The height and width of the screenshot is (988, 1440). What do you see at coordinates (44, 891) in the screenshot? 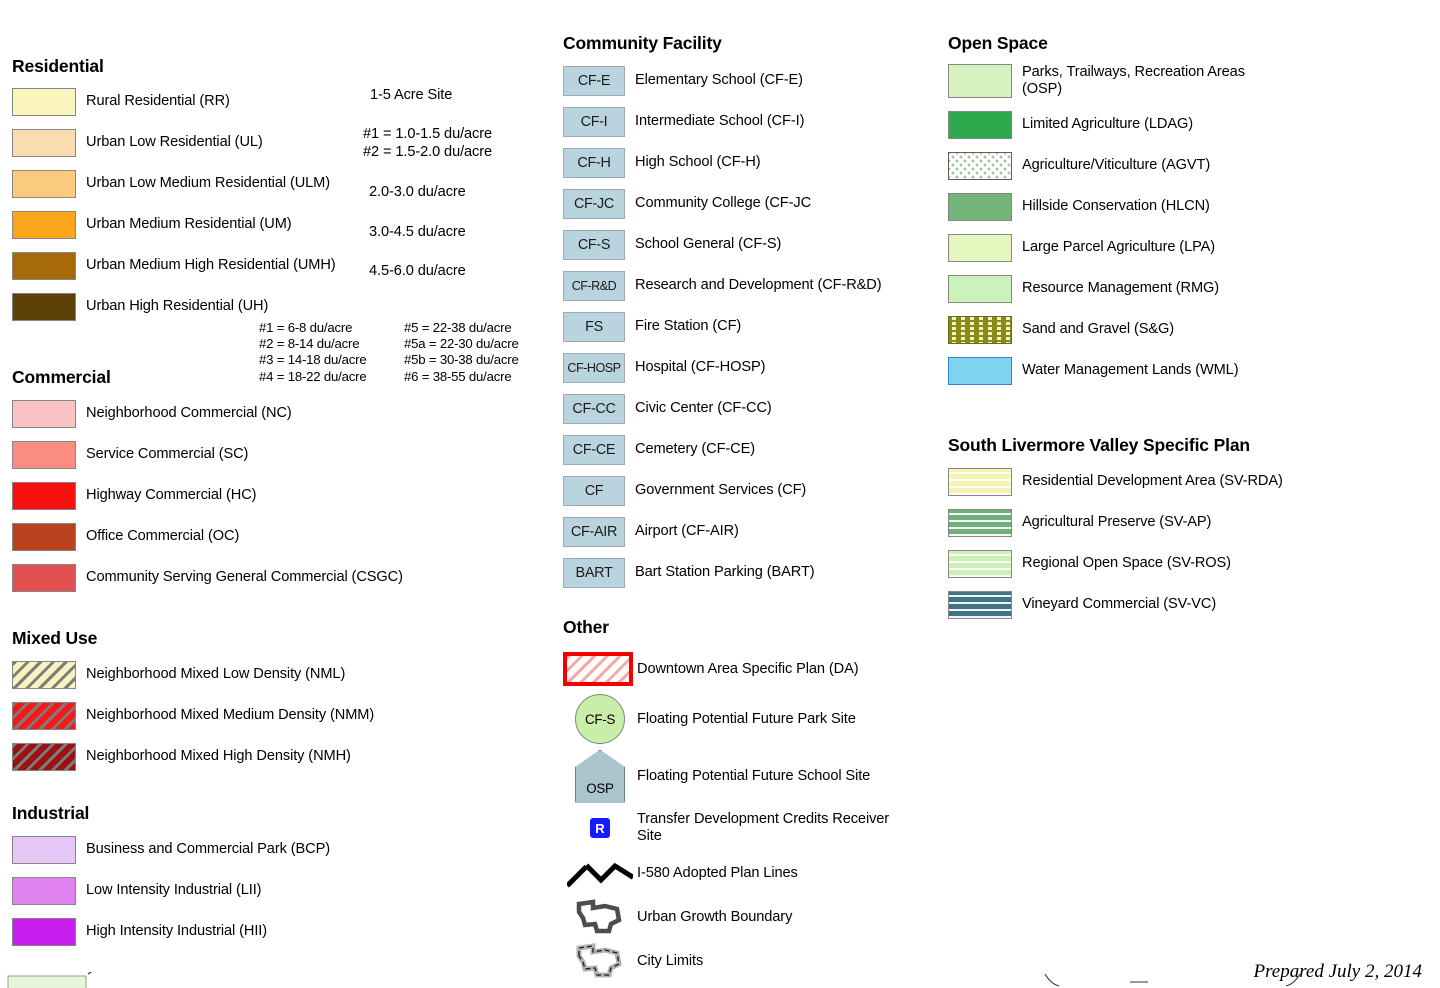
I see `swatch-low-intensity-industrial` at bounding box center [44, 891].